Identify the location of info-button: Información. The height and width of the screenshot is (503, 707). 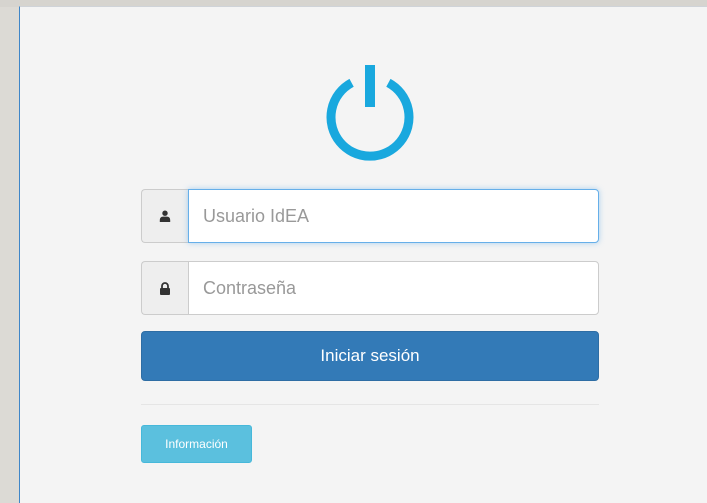
(196, 444).